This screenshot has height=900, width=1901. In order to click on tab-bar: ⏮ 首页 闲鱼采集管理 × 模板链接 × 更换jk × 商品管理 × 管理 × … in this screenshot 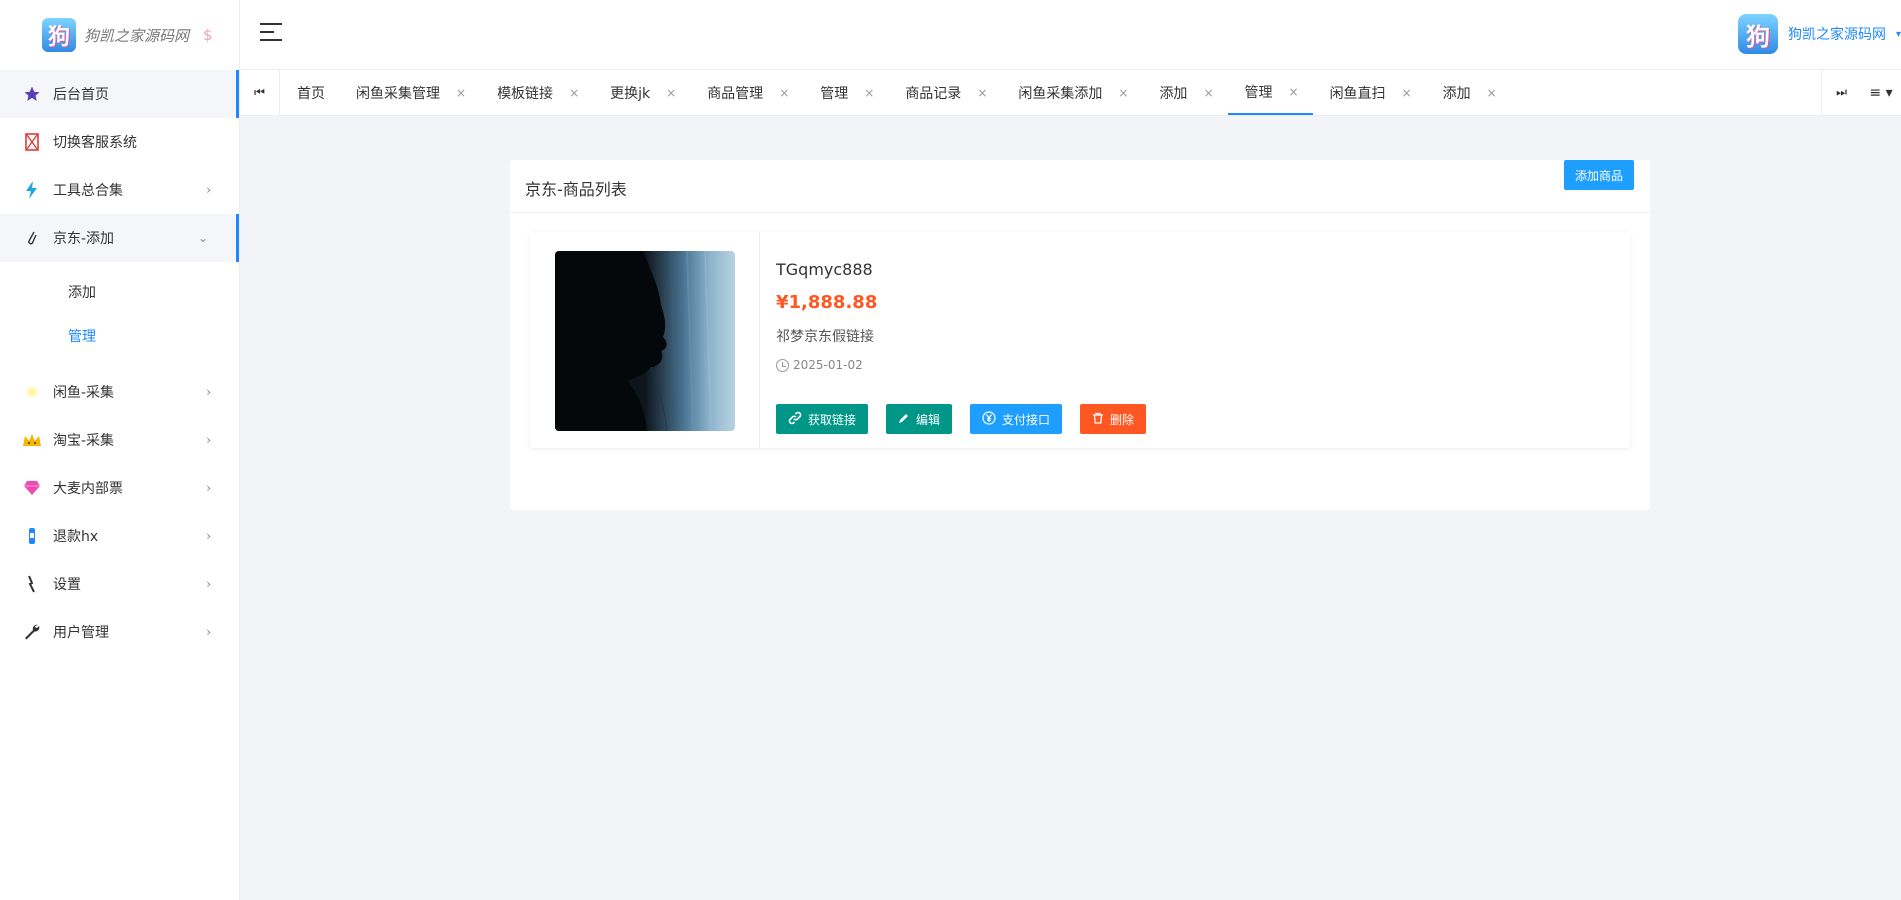, I will do `click(1070, 93)`.